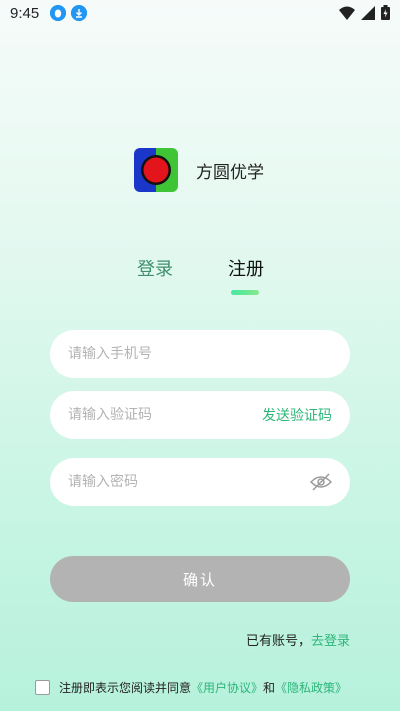 The image size is (400, 711). I want to click on go-login-link: 去登录, so click(330, 641).